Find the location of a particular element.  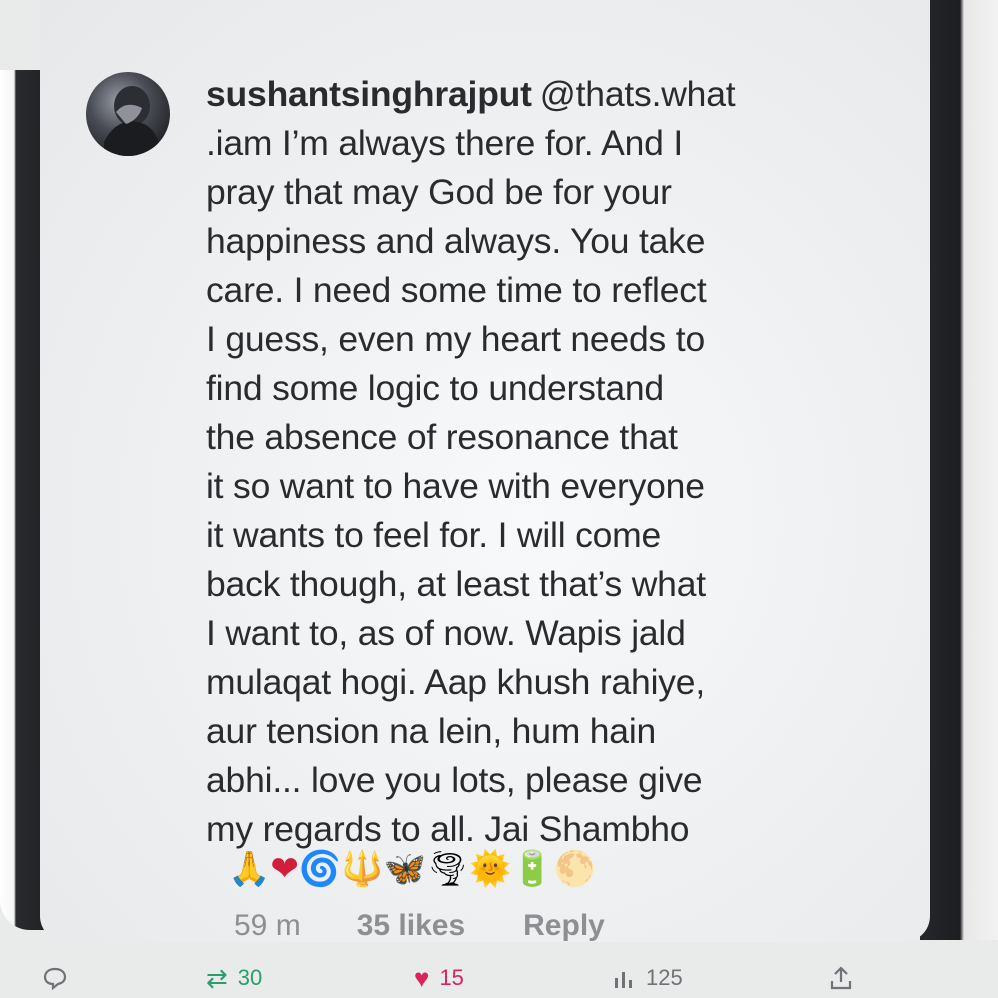

tornado-emoji-icon: 🌪 is located at coordinates (447, 869).